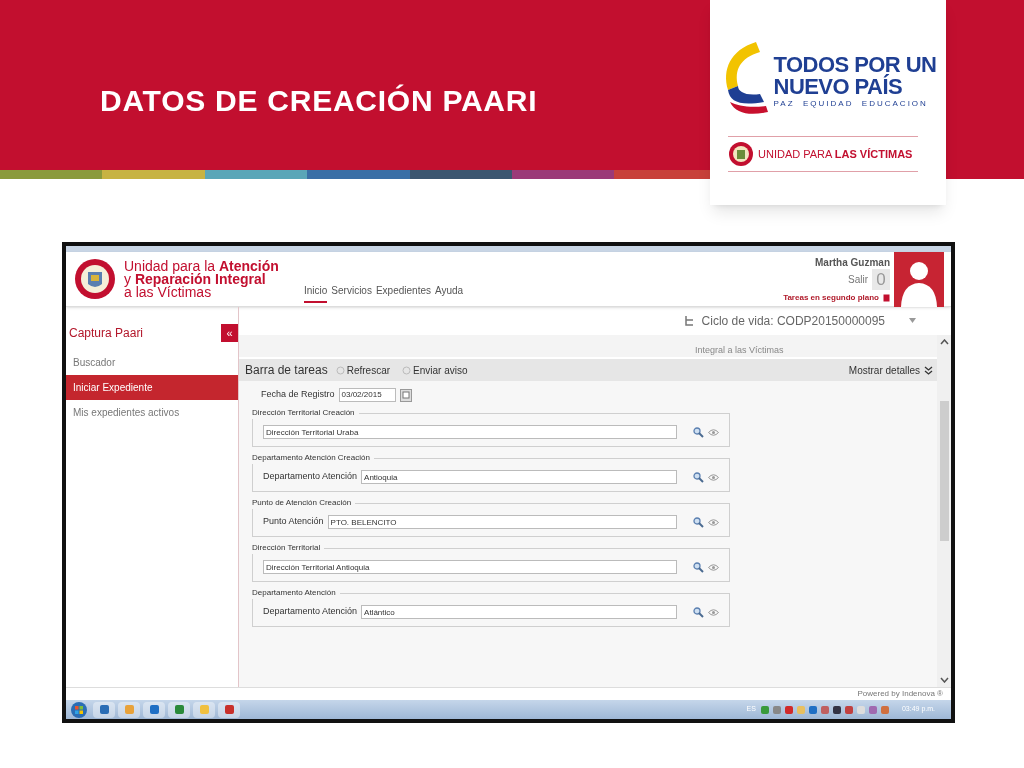  What do you see at coordinates (229, 333) in the screenshot?
I see `collapse-button: «` at bounding box center [229, 333].